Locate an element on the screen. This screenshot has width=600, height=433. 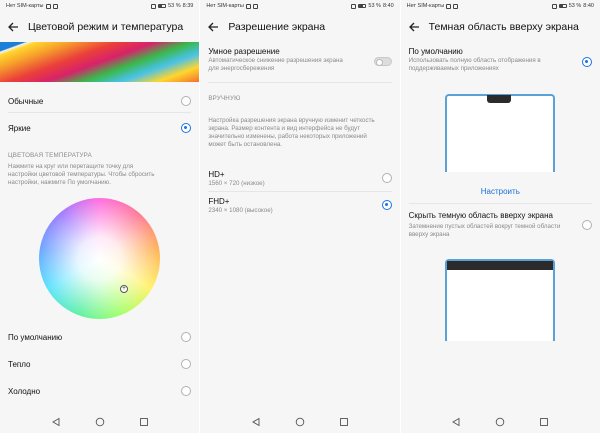
color-picker-handle: + is located at coordinates (124, 289).